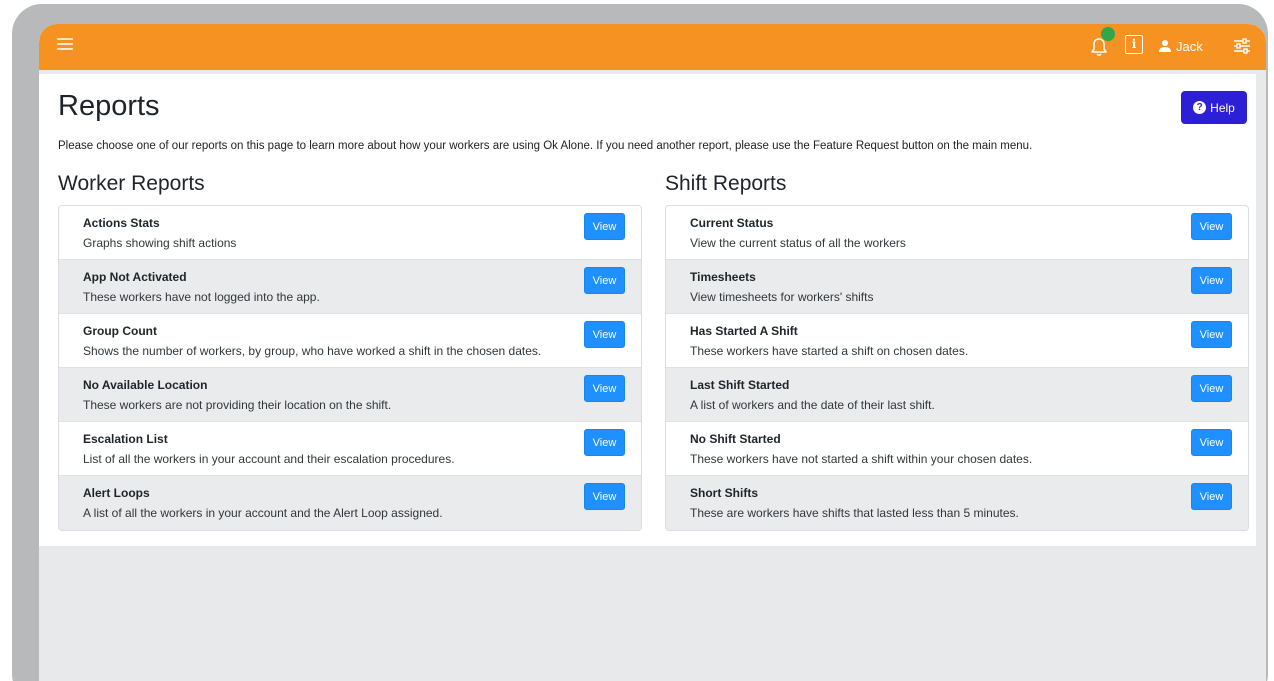 The width and height of the screenshot is (1274, 681). What do you see at coordinates (135, 277) in the screenshot?
I see `report-title: App Not Activated` at bounding box center [135, 277].